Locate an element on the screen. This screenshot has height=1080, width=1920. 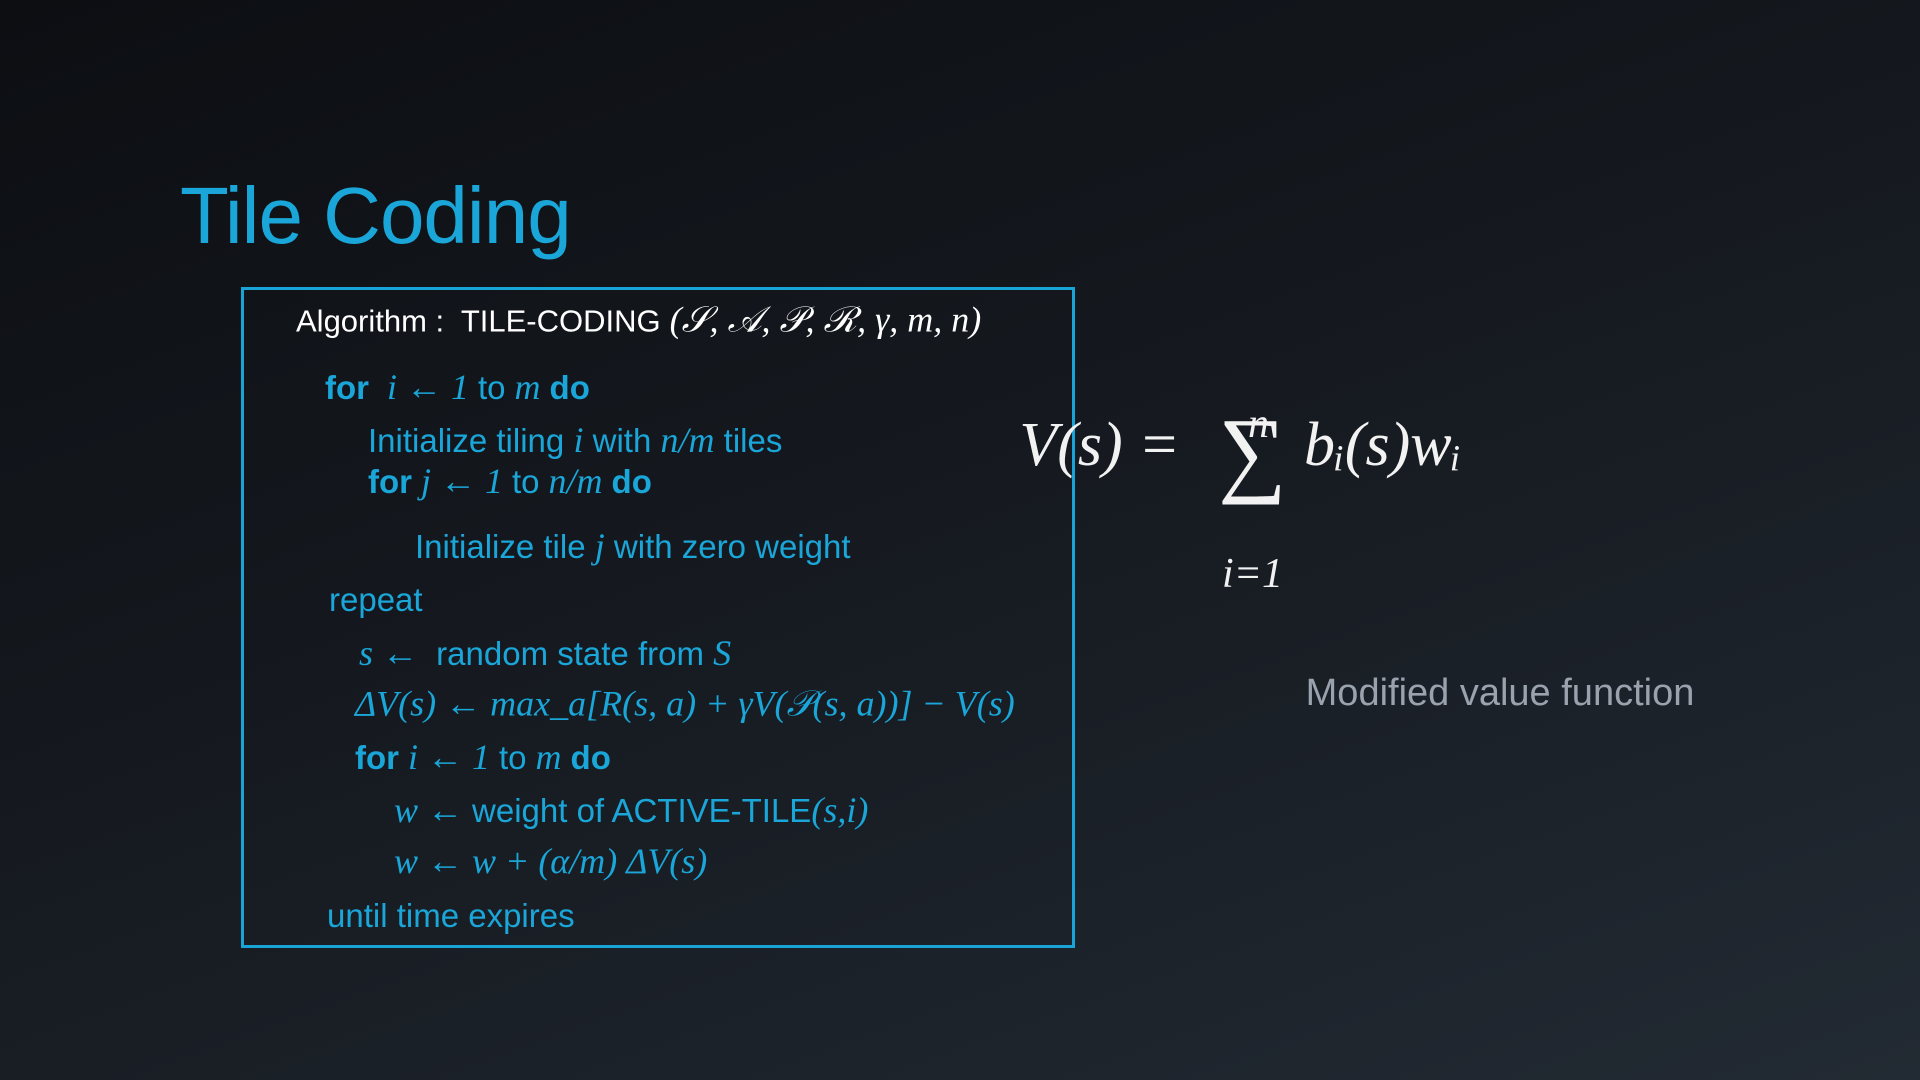
algorithm-line: repeat is located at coordinates (376, 600).